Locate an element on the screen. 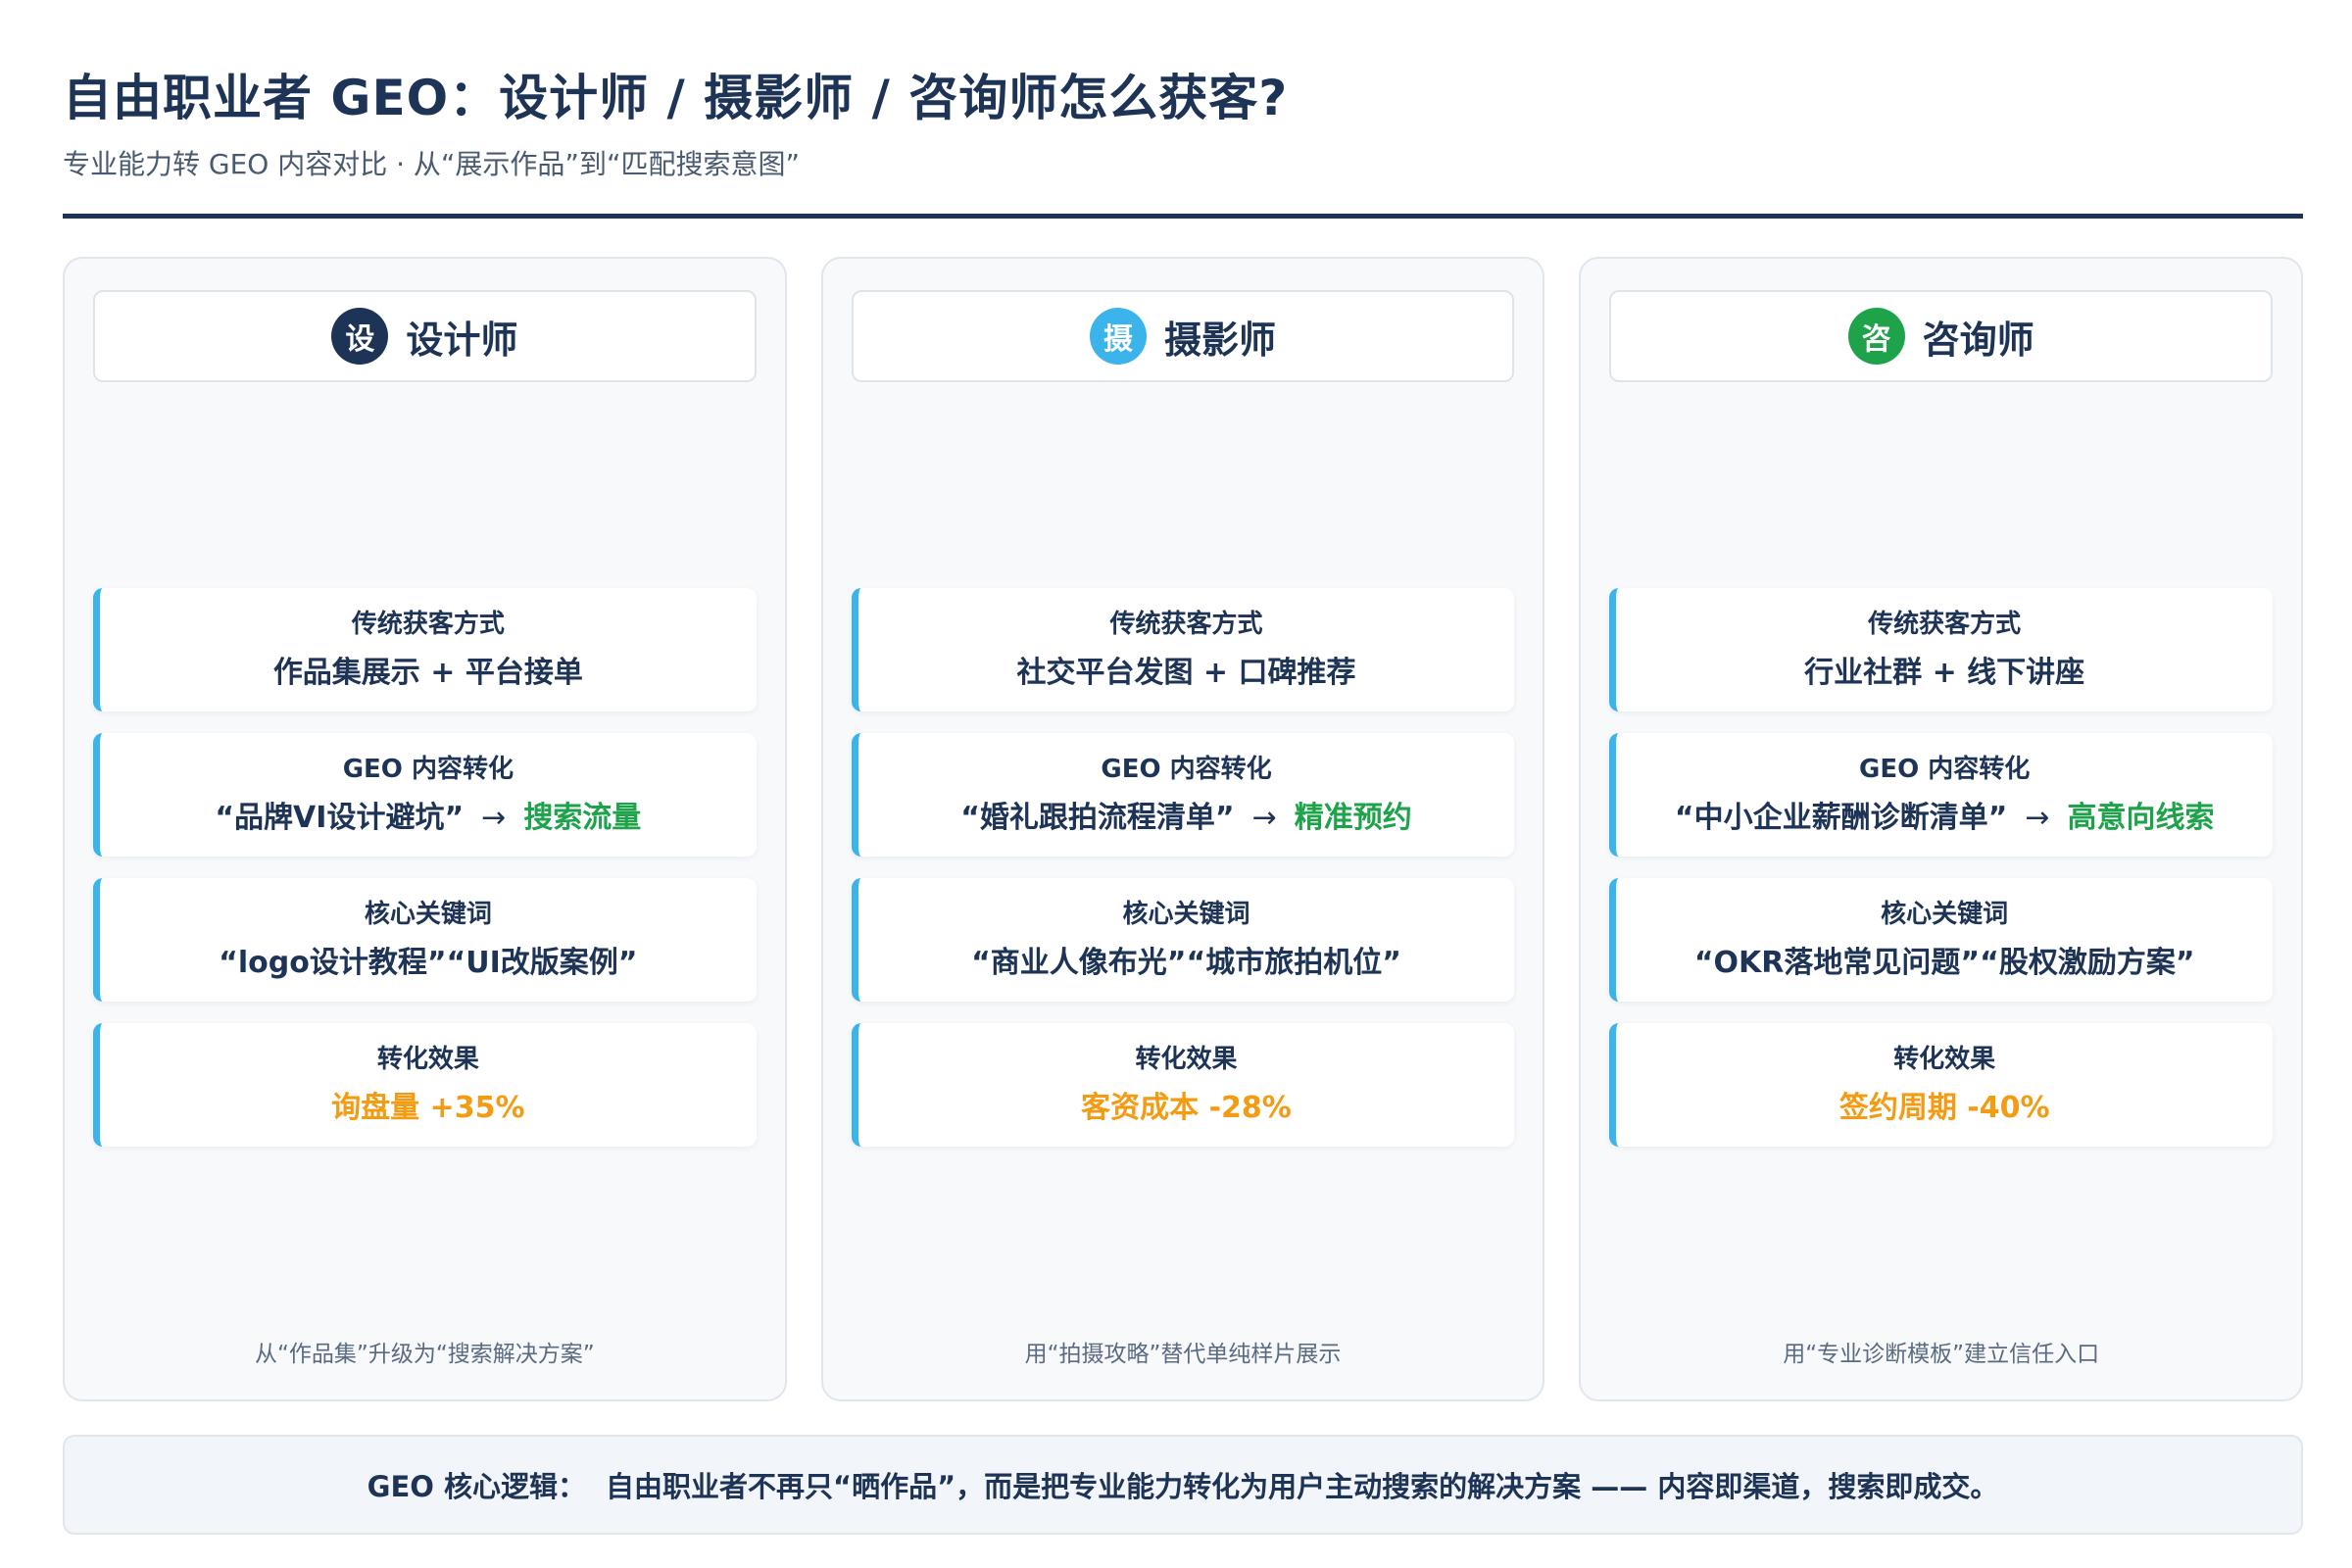 This screenshot has height=1568, width=2352. column-header: 设 设计师 is located at coordinates (425, 336).